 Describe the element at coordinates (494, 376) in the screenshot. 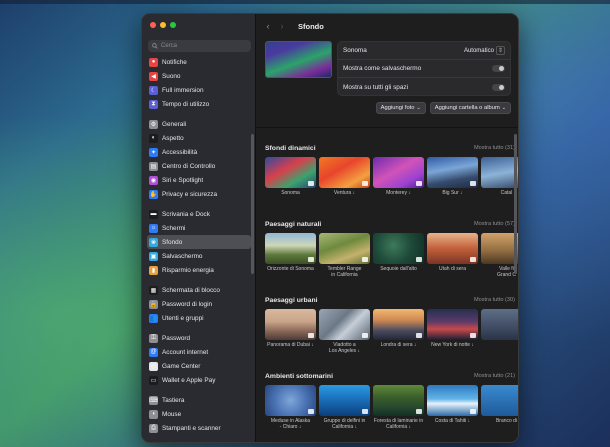

I see `show-all-button: Mostra tutto (21)` at that location.